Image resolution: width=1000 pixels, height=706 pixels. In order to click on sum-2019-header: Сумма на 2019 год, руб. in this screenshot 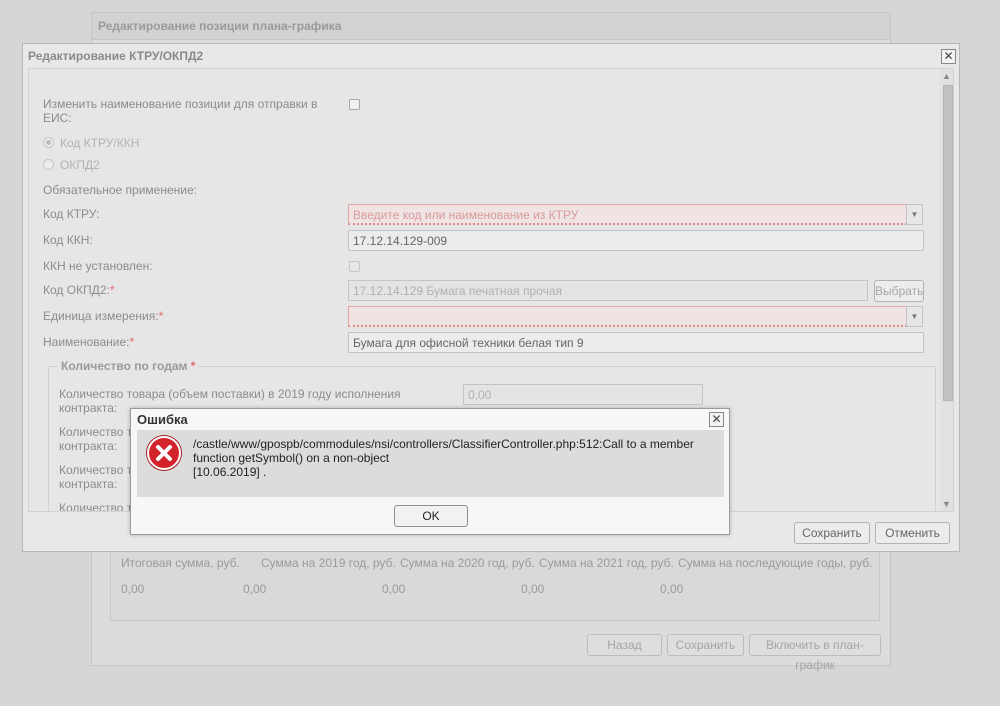, I will do `click(328, 563)`.